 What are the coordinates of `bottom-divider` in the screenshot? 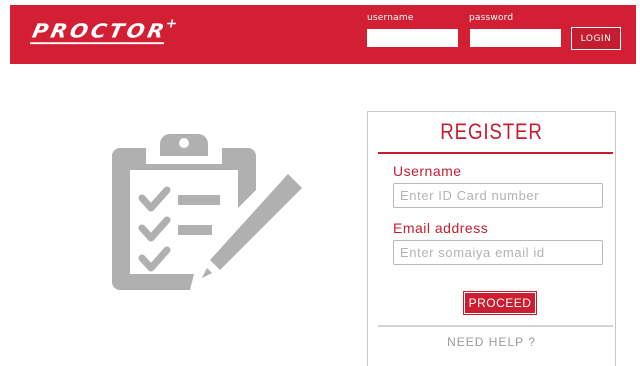 It's located at (495, 326).